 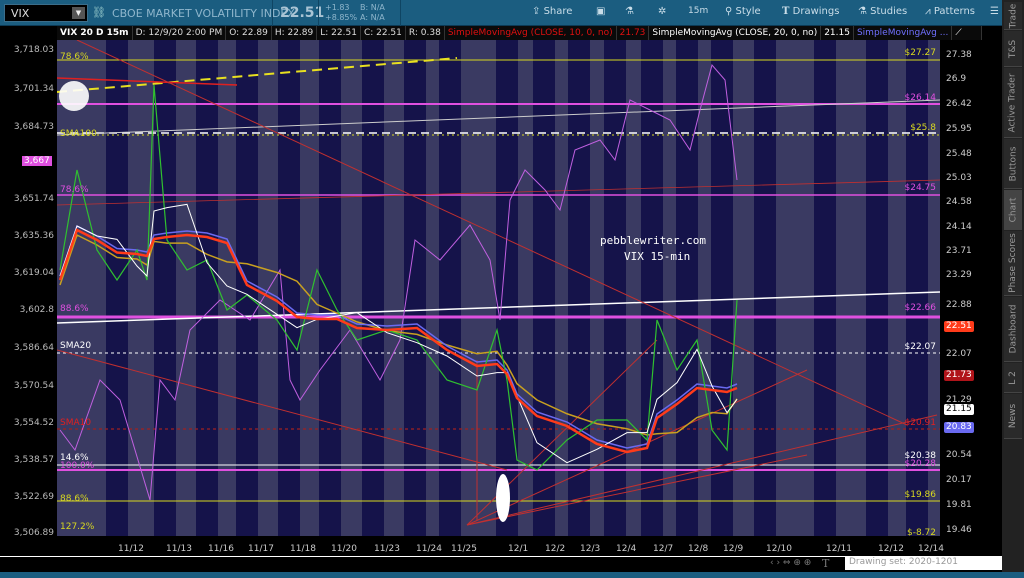 What do you see at coordinates (77, 466) in the screenshot?
I see `level-label-left: 100.0%` at bounding box center [77, 466].